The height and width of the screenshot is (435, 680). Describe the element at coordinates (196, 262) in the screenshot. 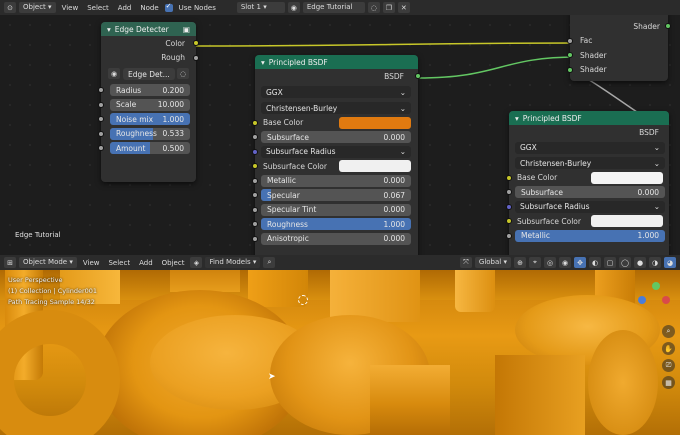

I see `addon-icon: ◈` at that location.